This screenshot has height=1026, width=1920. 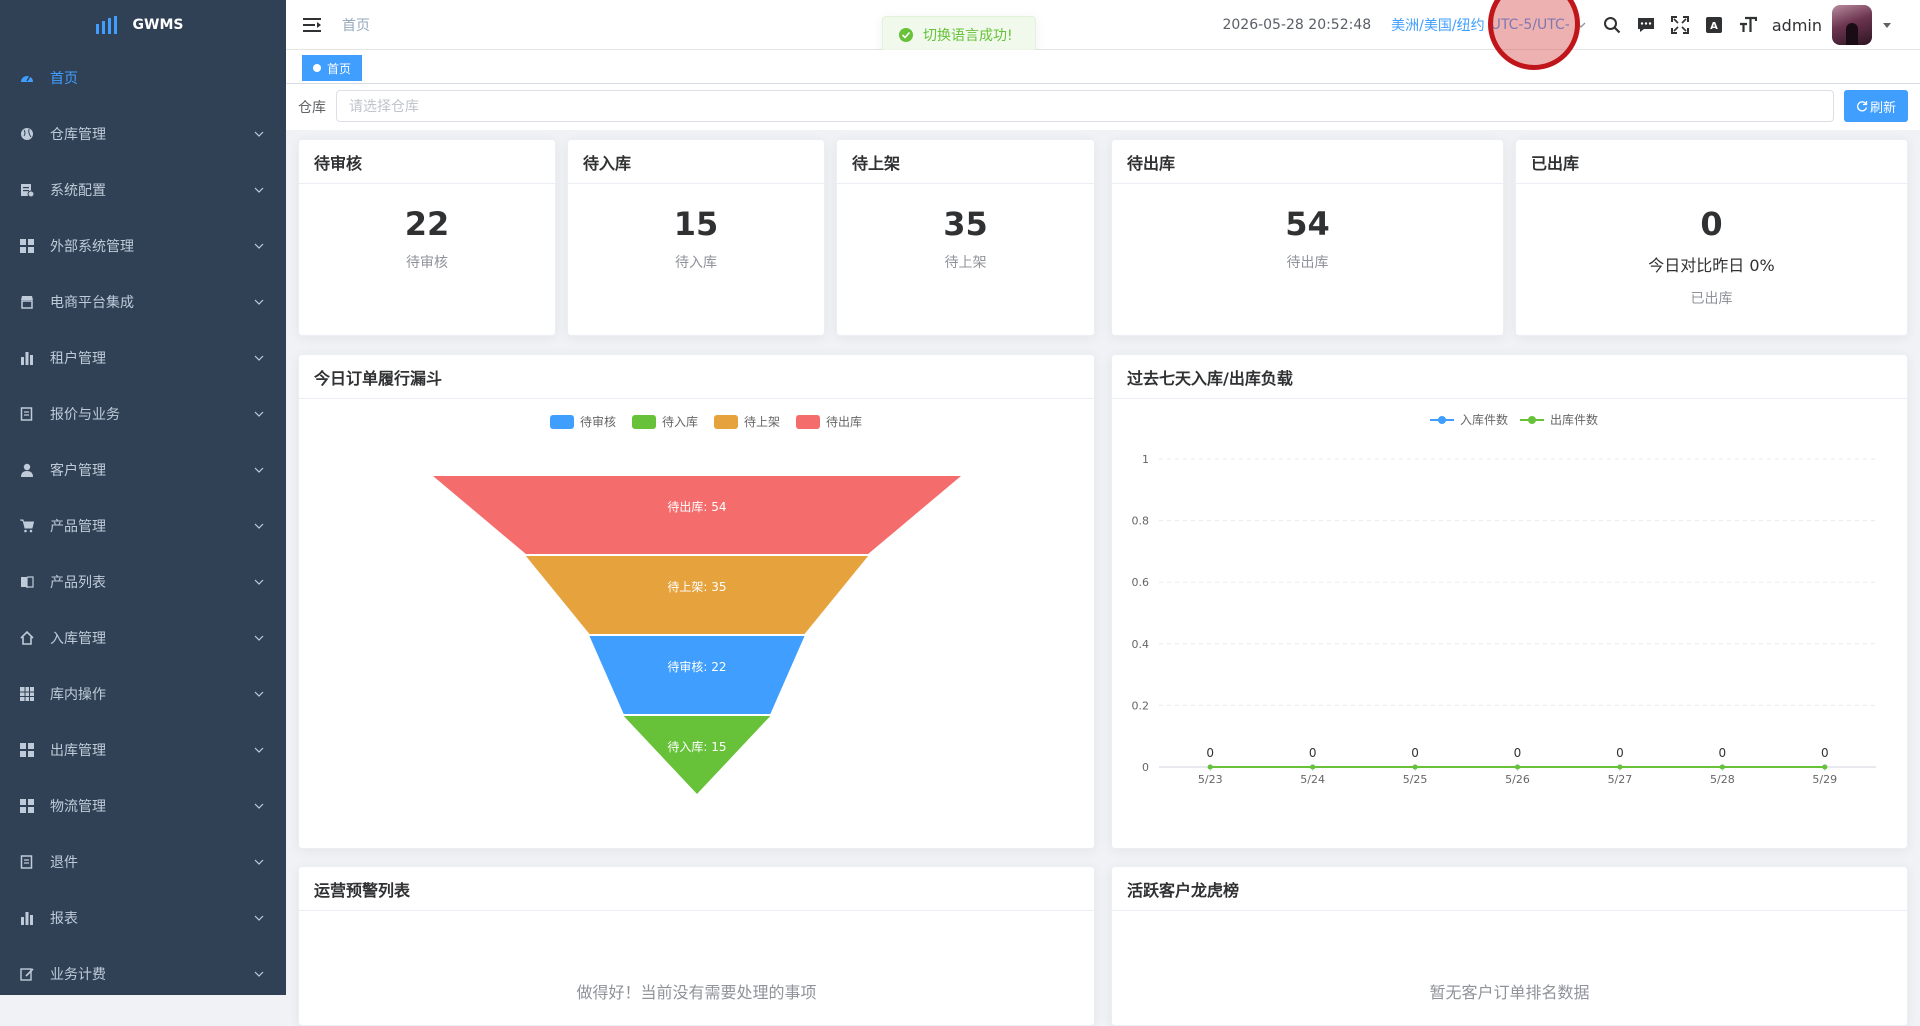 What do you see at coordinates (143, 582) in the screenshot?
I see `sidebar-item: 产品列表` at bounding box center [143, 582].